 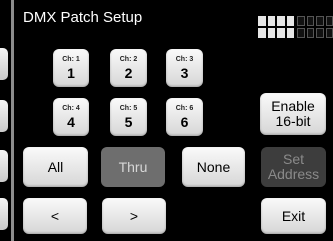 What do you see at coordinates (293, 121) in the screenshot?
I see `enable-16bit-label-line2: 16-bit` at bounding box center [293, 121].